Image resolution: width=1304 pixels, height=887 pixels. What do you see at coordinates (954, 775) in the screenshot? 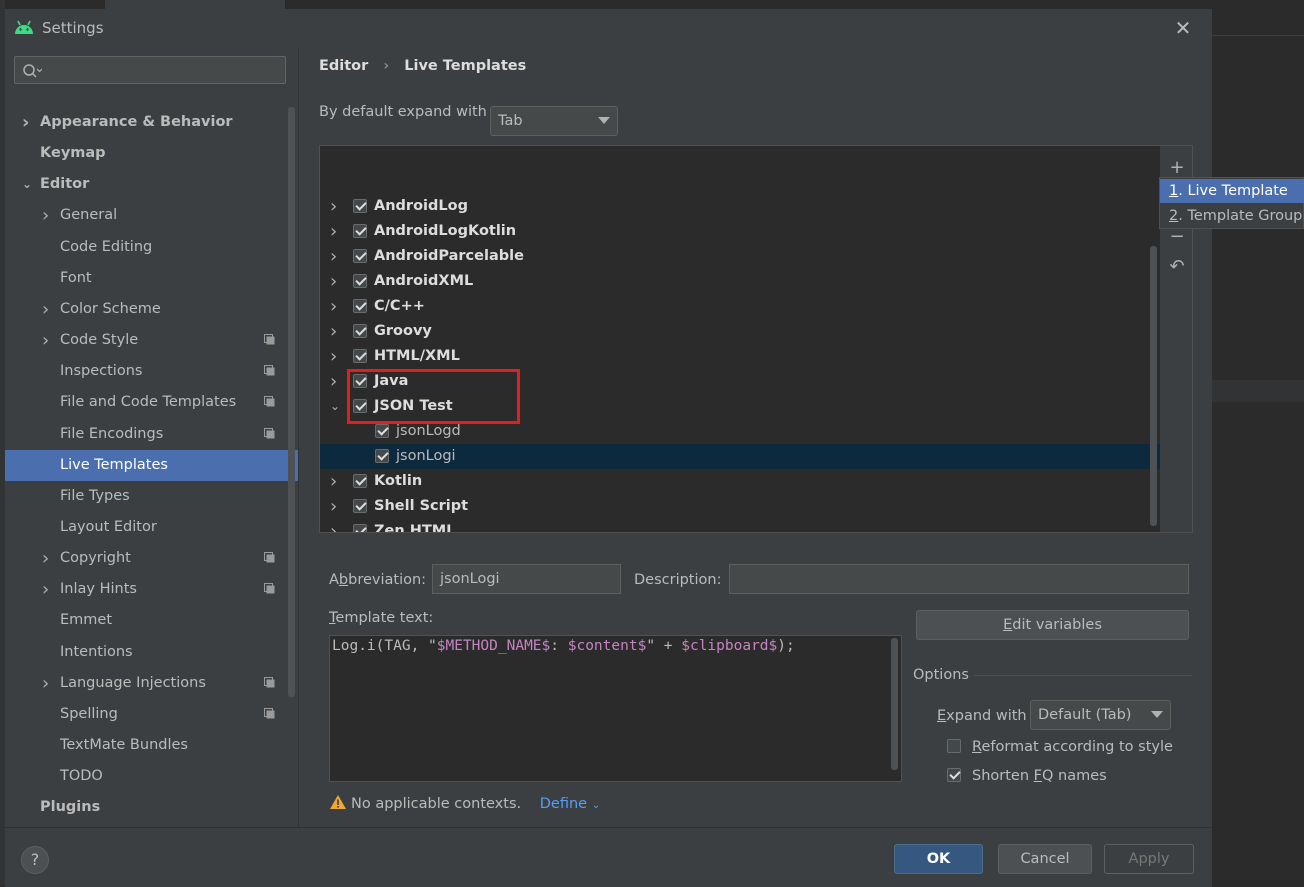
I see `shorten-fq-checkbox-box` at bounding box center [954, 775].